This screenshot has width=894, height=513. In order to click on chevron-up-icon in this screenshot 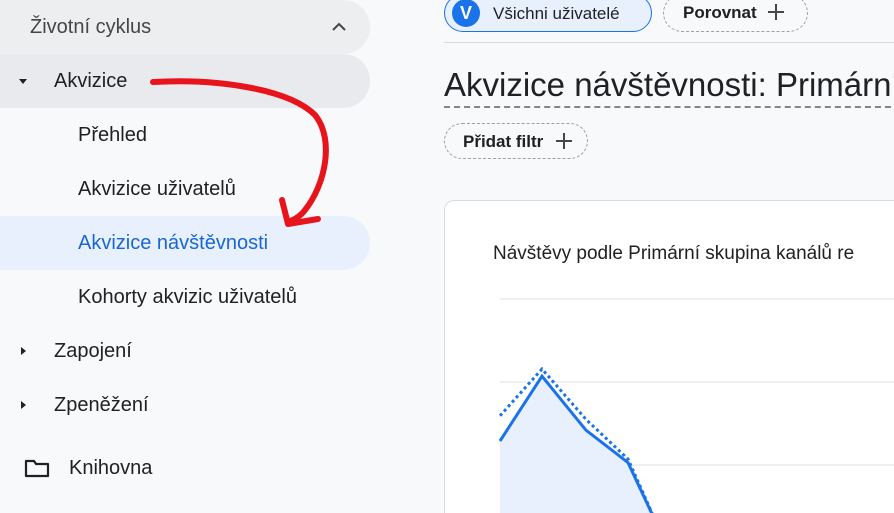, I will do `click(339, 27)`.